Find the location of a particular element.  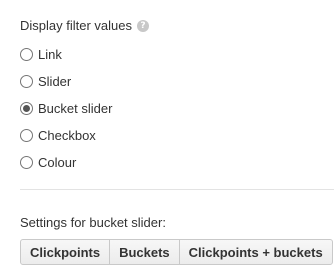

option-colour: Colour is located at coordinates (66, 162).